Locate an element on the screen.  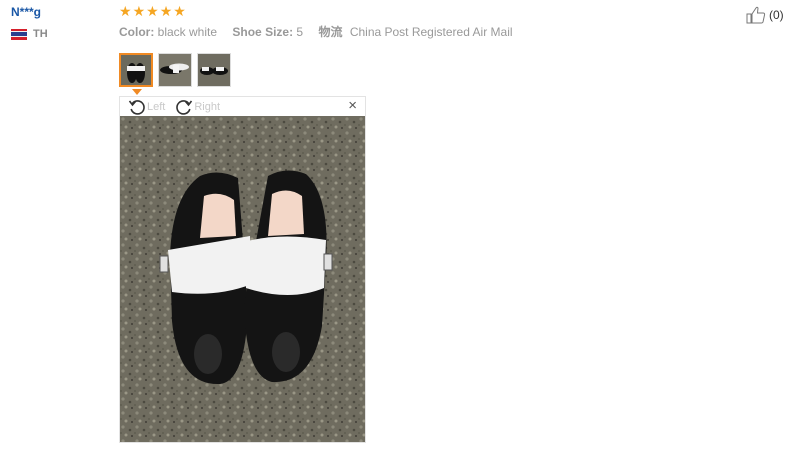
reviewer-country: TH is located at coordinates (29, 34).